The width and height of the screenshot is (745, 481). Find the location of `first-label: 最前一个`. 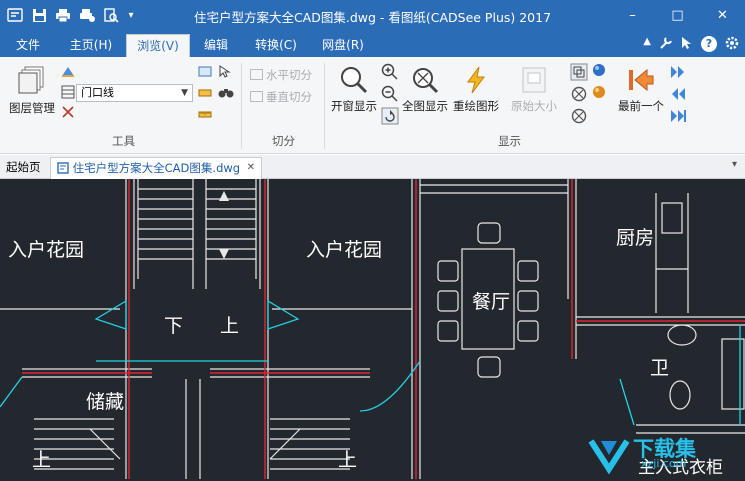

first-label: 最前一个 is located at coordinates (641, 106).